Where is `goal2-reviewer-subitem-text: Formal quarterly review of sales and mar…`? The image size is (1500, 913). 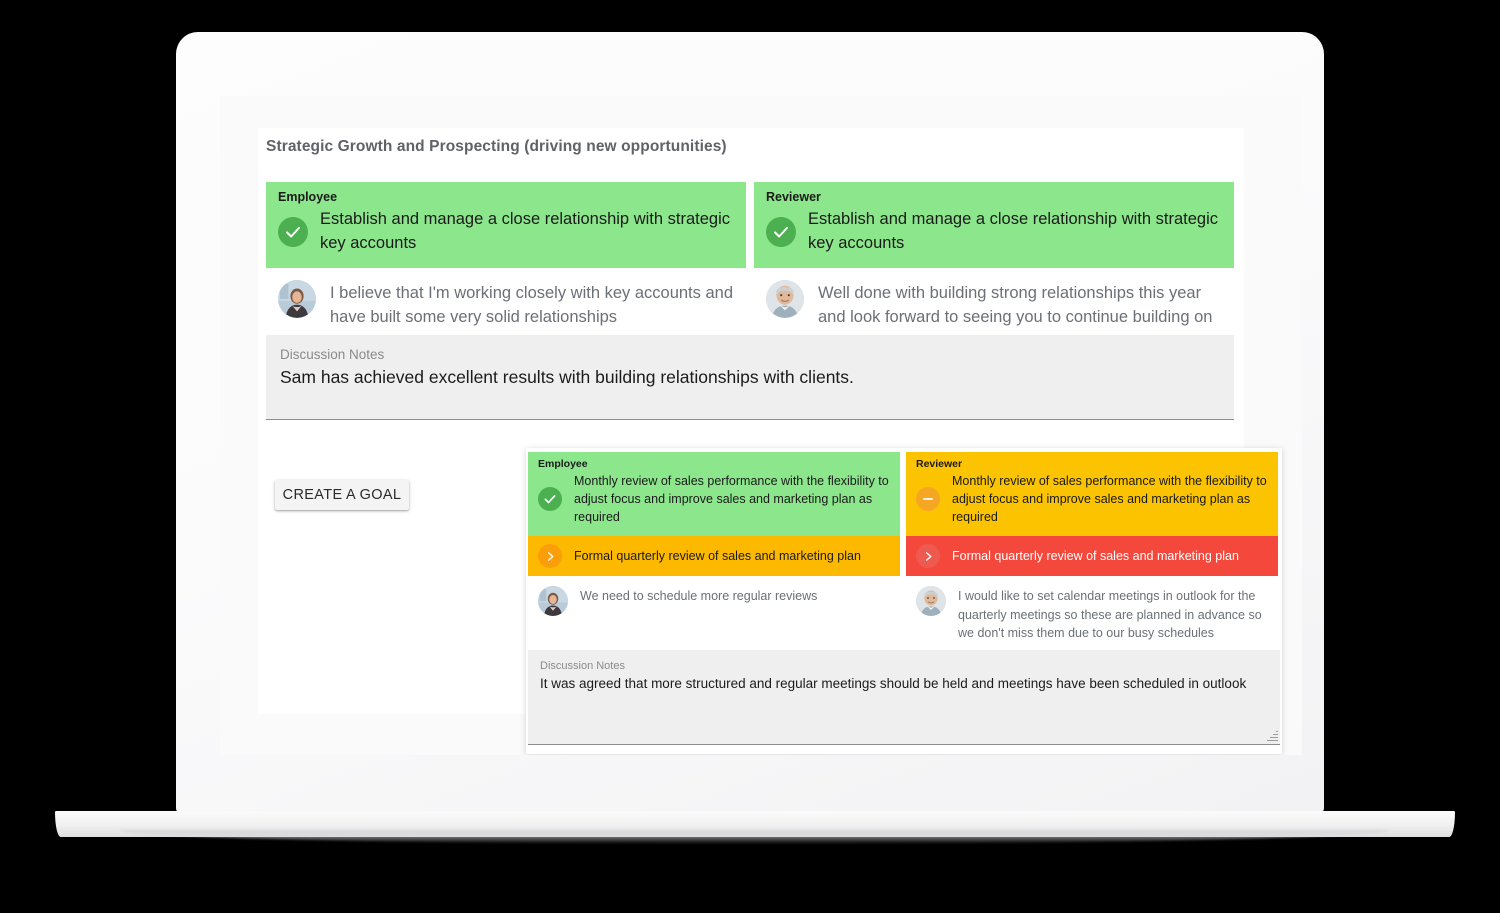 goal2-reviewer-subitem-text: Formal quarterly review of sales and mar… is located at coordinates (1095, 556).